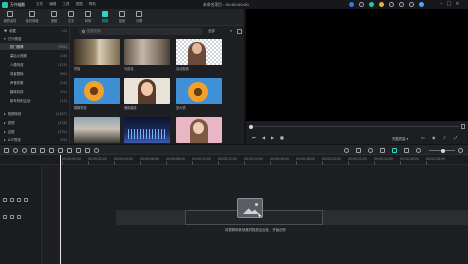  I want to click on tool-split-screen: 分屏, so click(139, 17).